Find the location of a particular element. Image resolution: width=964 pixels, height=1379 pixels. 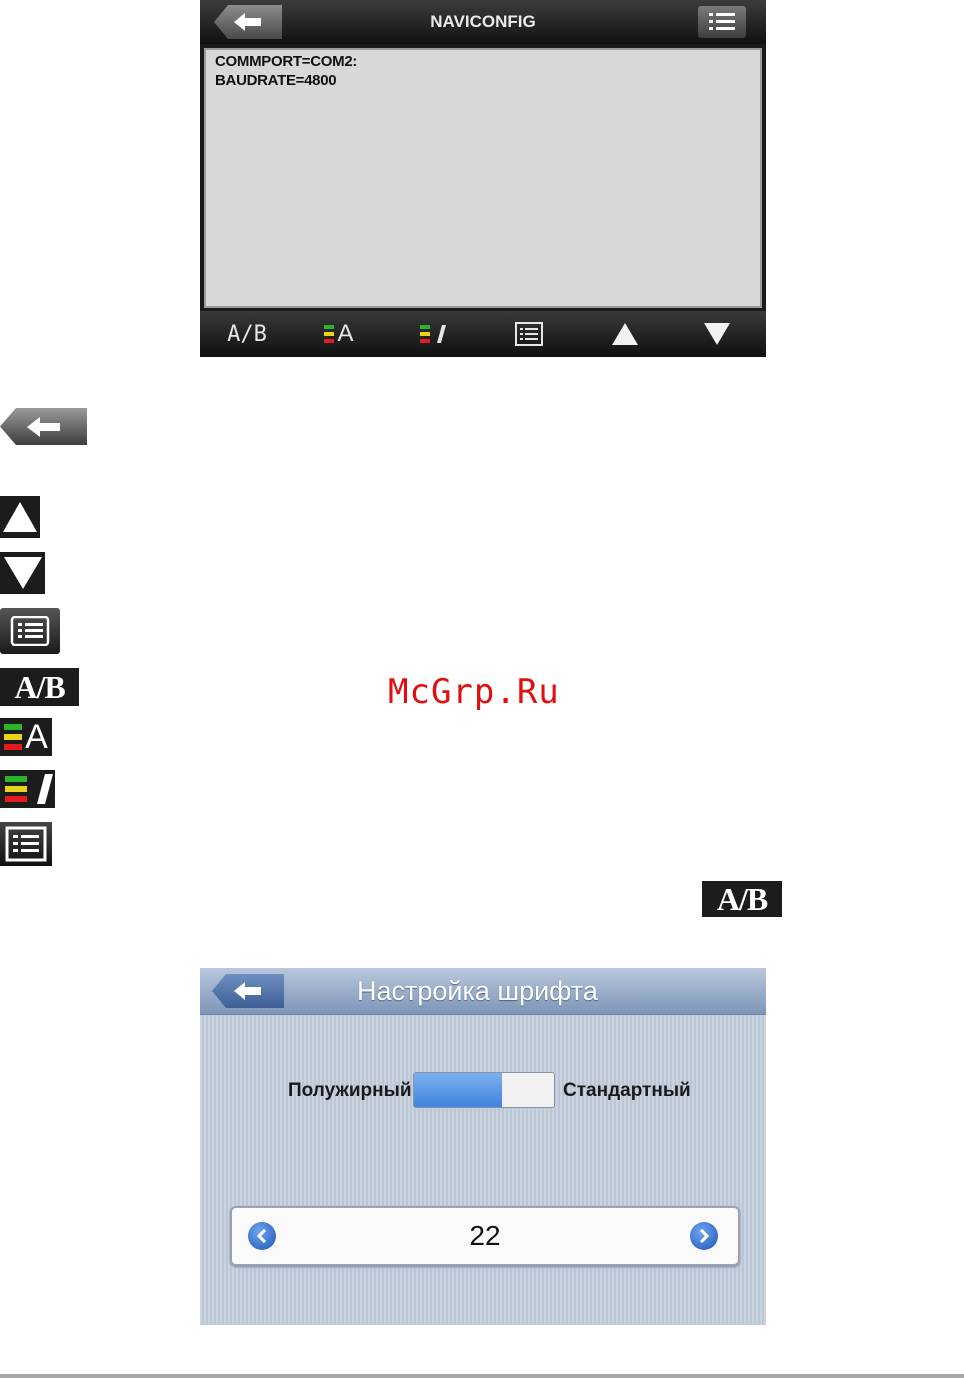

font-size-value: 22 is located at coordinates (485, 1235).